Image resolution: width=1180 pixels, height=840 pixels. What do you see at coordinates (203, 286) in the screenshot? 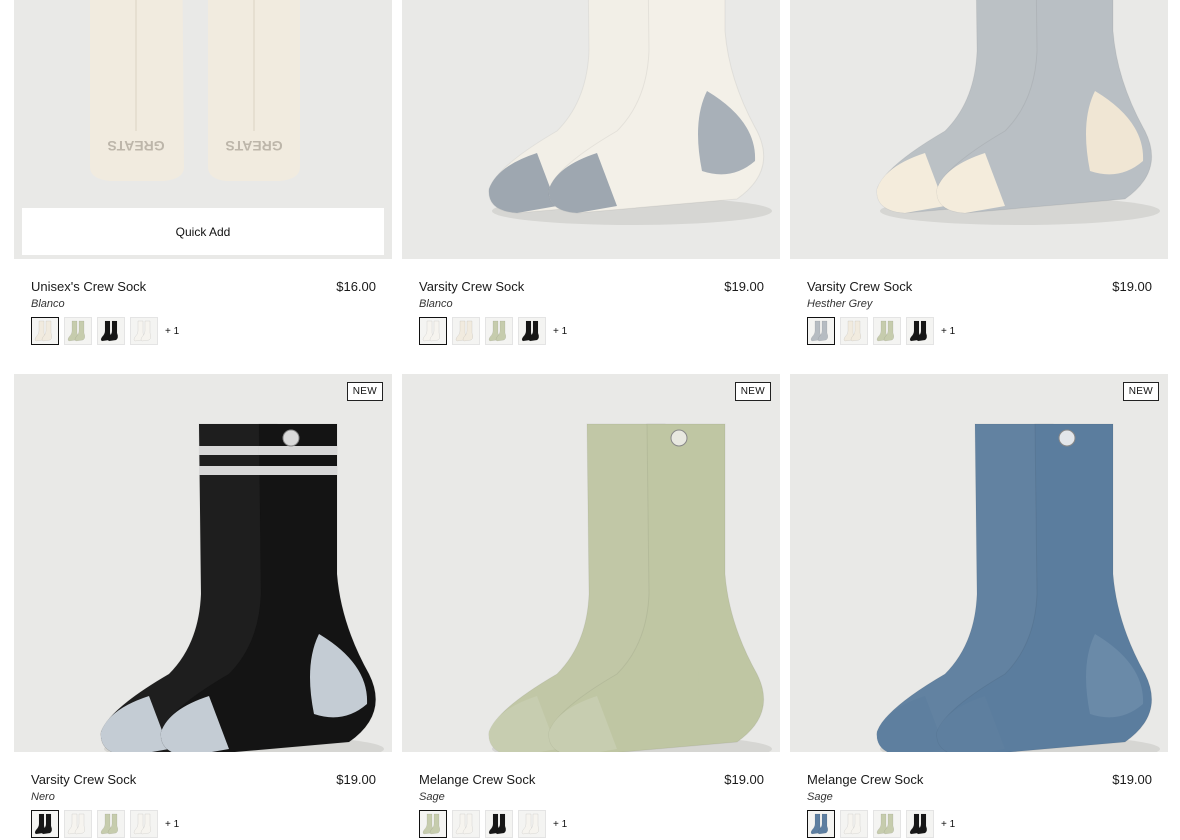
I see `product-name: Unisex's Crew Sock` at bounding box center [203, 286].